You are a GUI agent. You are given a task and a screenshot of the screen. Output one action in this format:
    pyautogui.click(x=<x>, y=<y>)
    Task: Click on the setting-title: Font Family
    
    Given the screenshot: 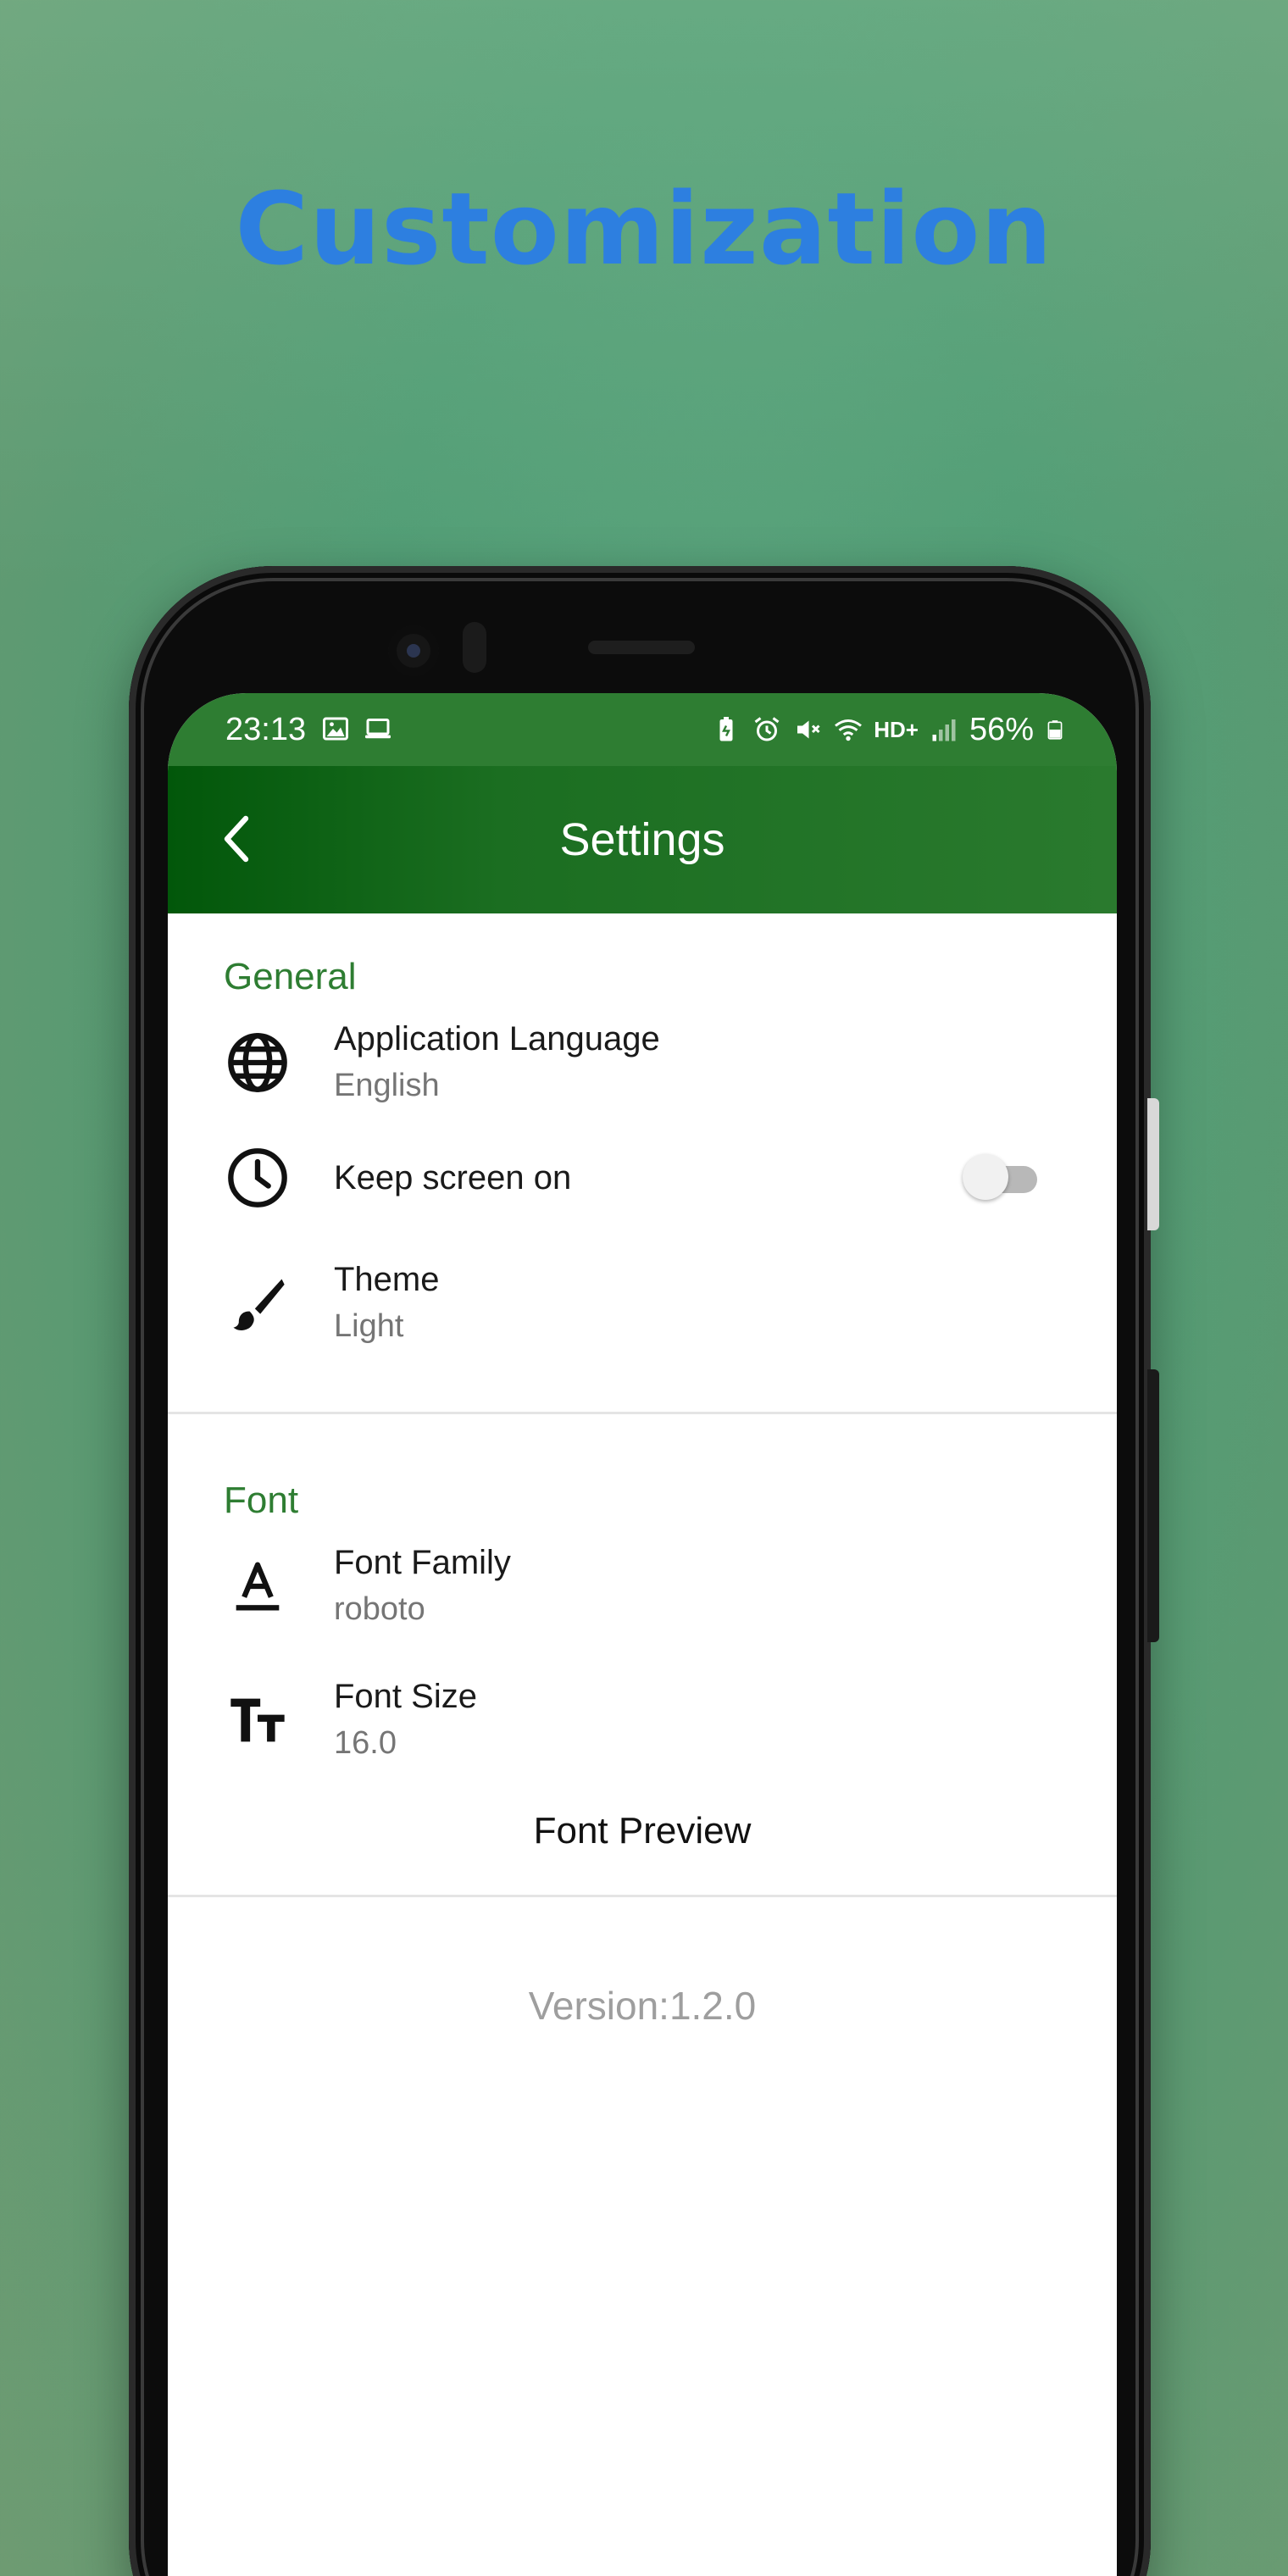 What is the action you would take?
    pyautogui.click(x=422, y=1562)
    